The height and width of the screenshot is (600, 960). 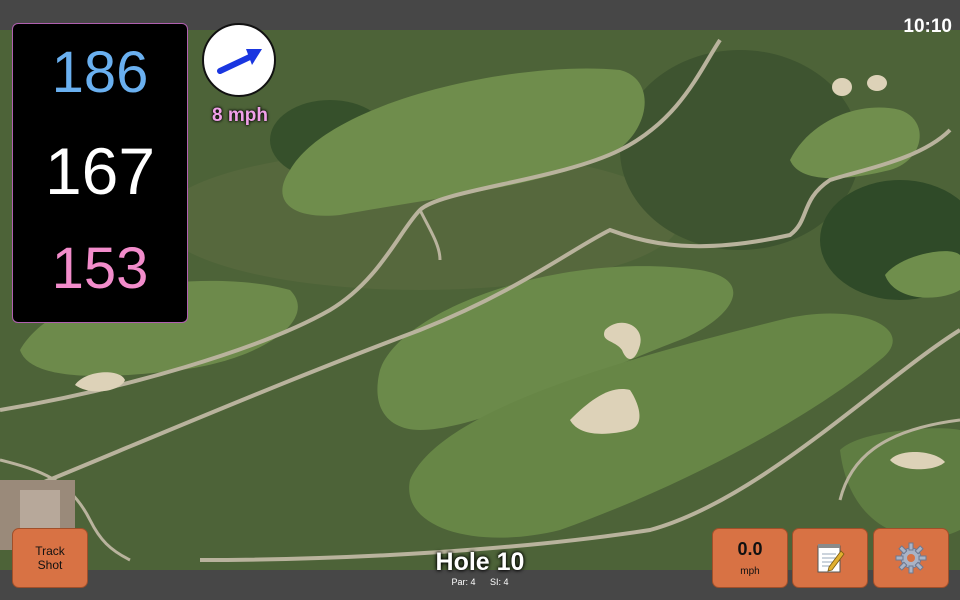 I want to click on speed-button: 0.0 mph, so click(x=750, y=558).